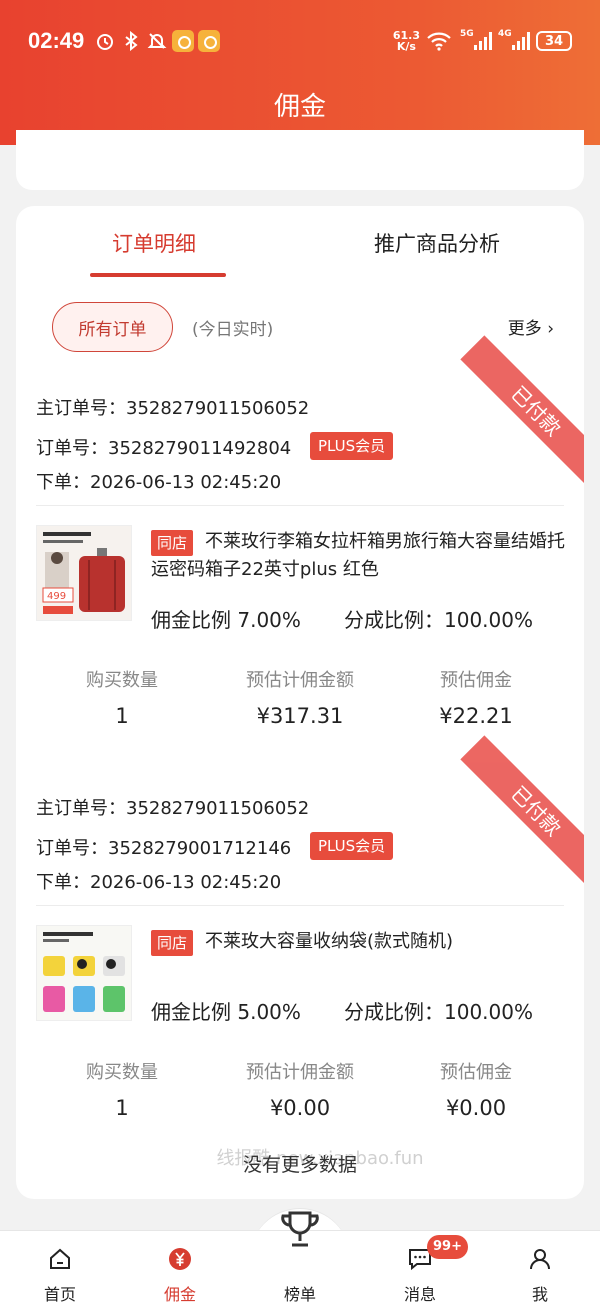  Describe the element at coordinates (233, 330) in the screenshot. I see `realtime-note: (今日实时)` at that location.